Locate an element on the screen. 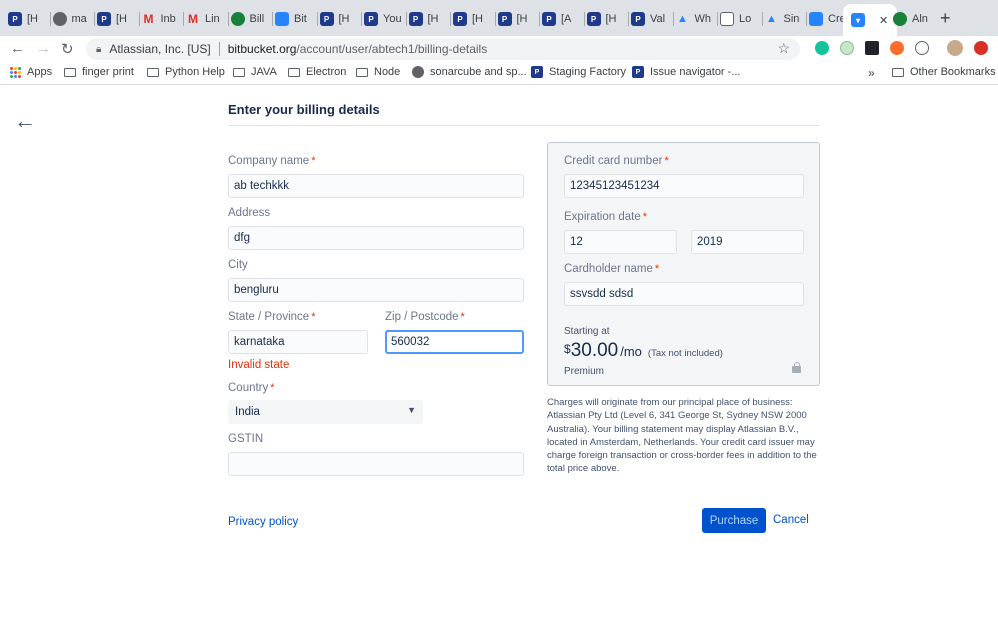 This screenshot has width=998, height=624. card-number-label: Credit card number * is located at coordinates (616, 161).